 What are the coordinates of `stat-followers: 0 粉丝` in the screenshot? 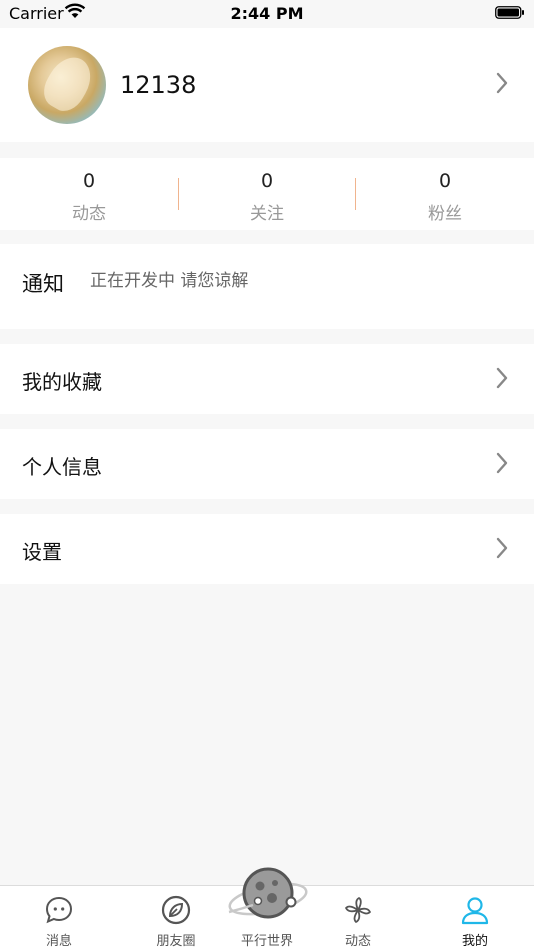 It's located at (445, 194).